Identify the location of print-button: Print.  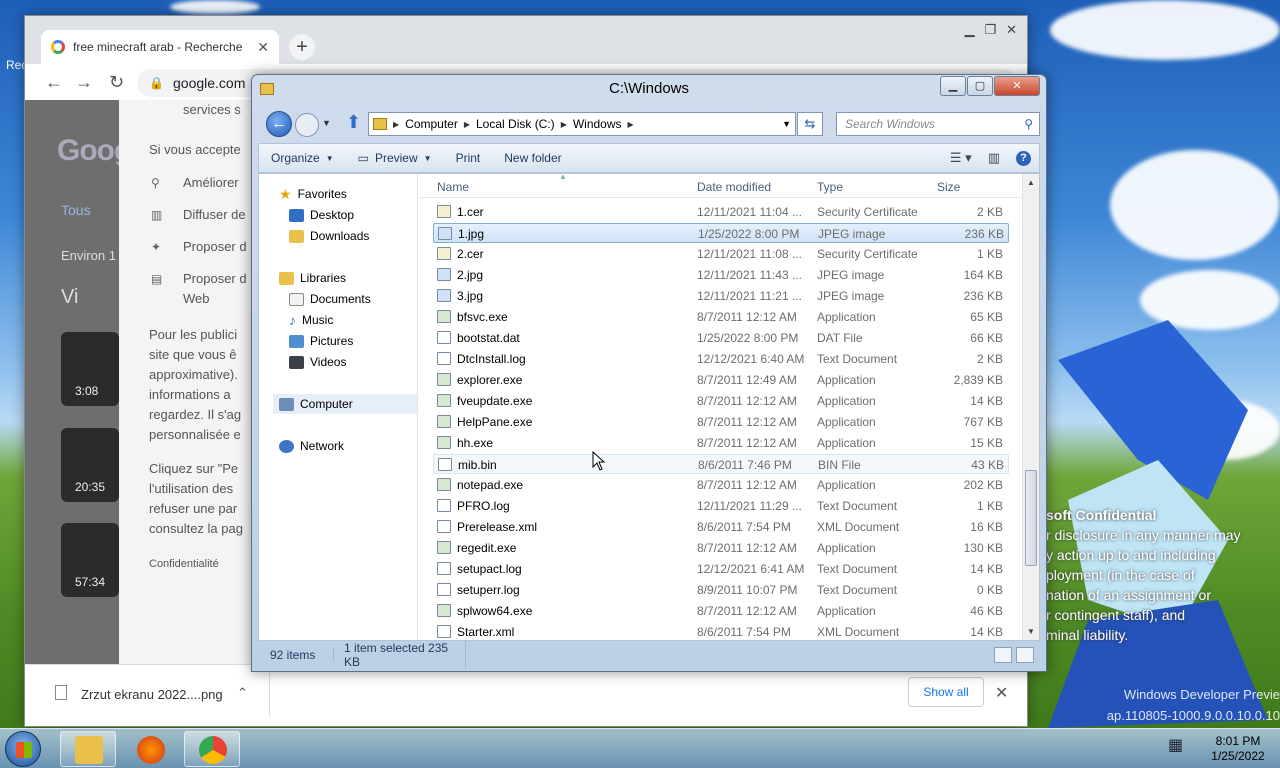
(468, 158).